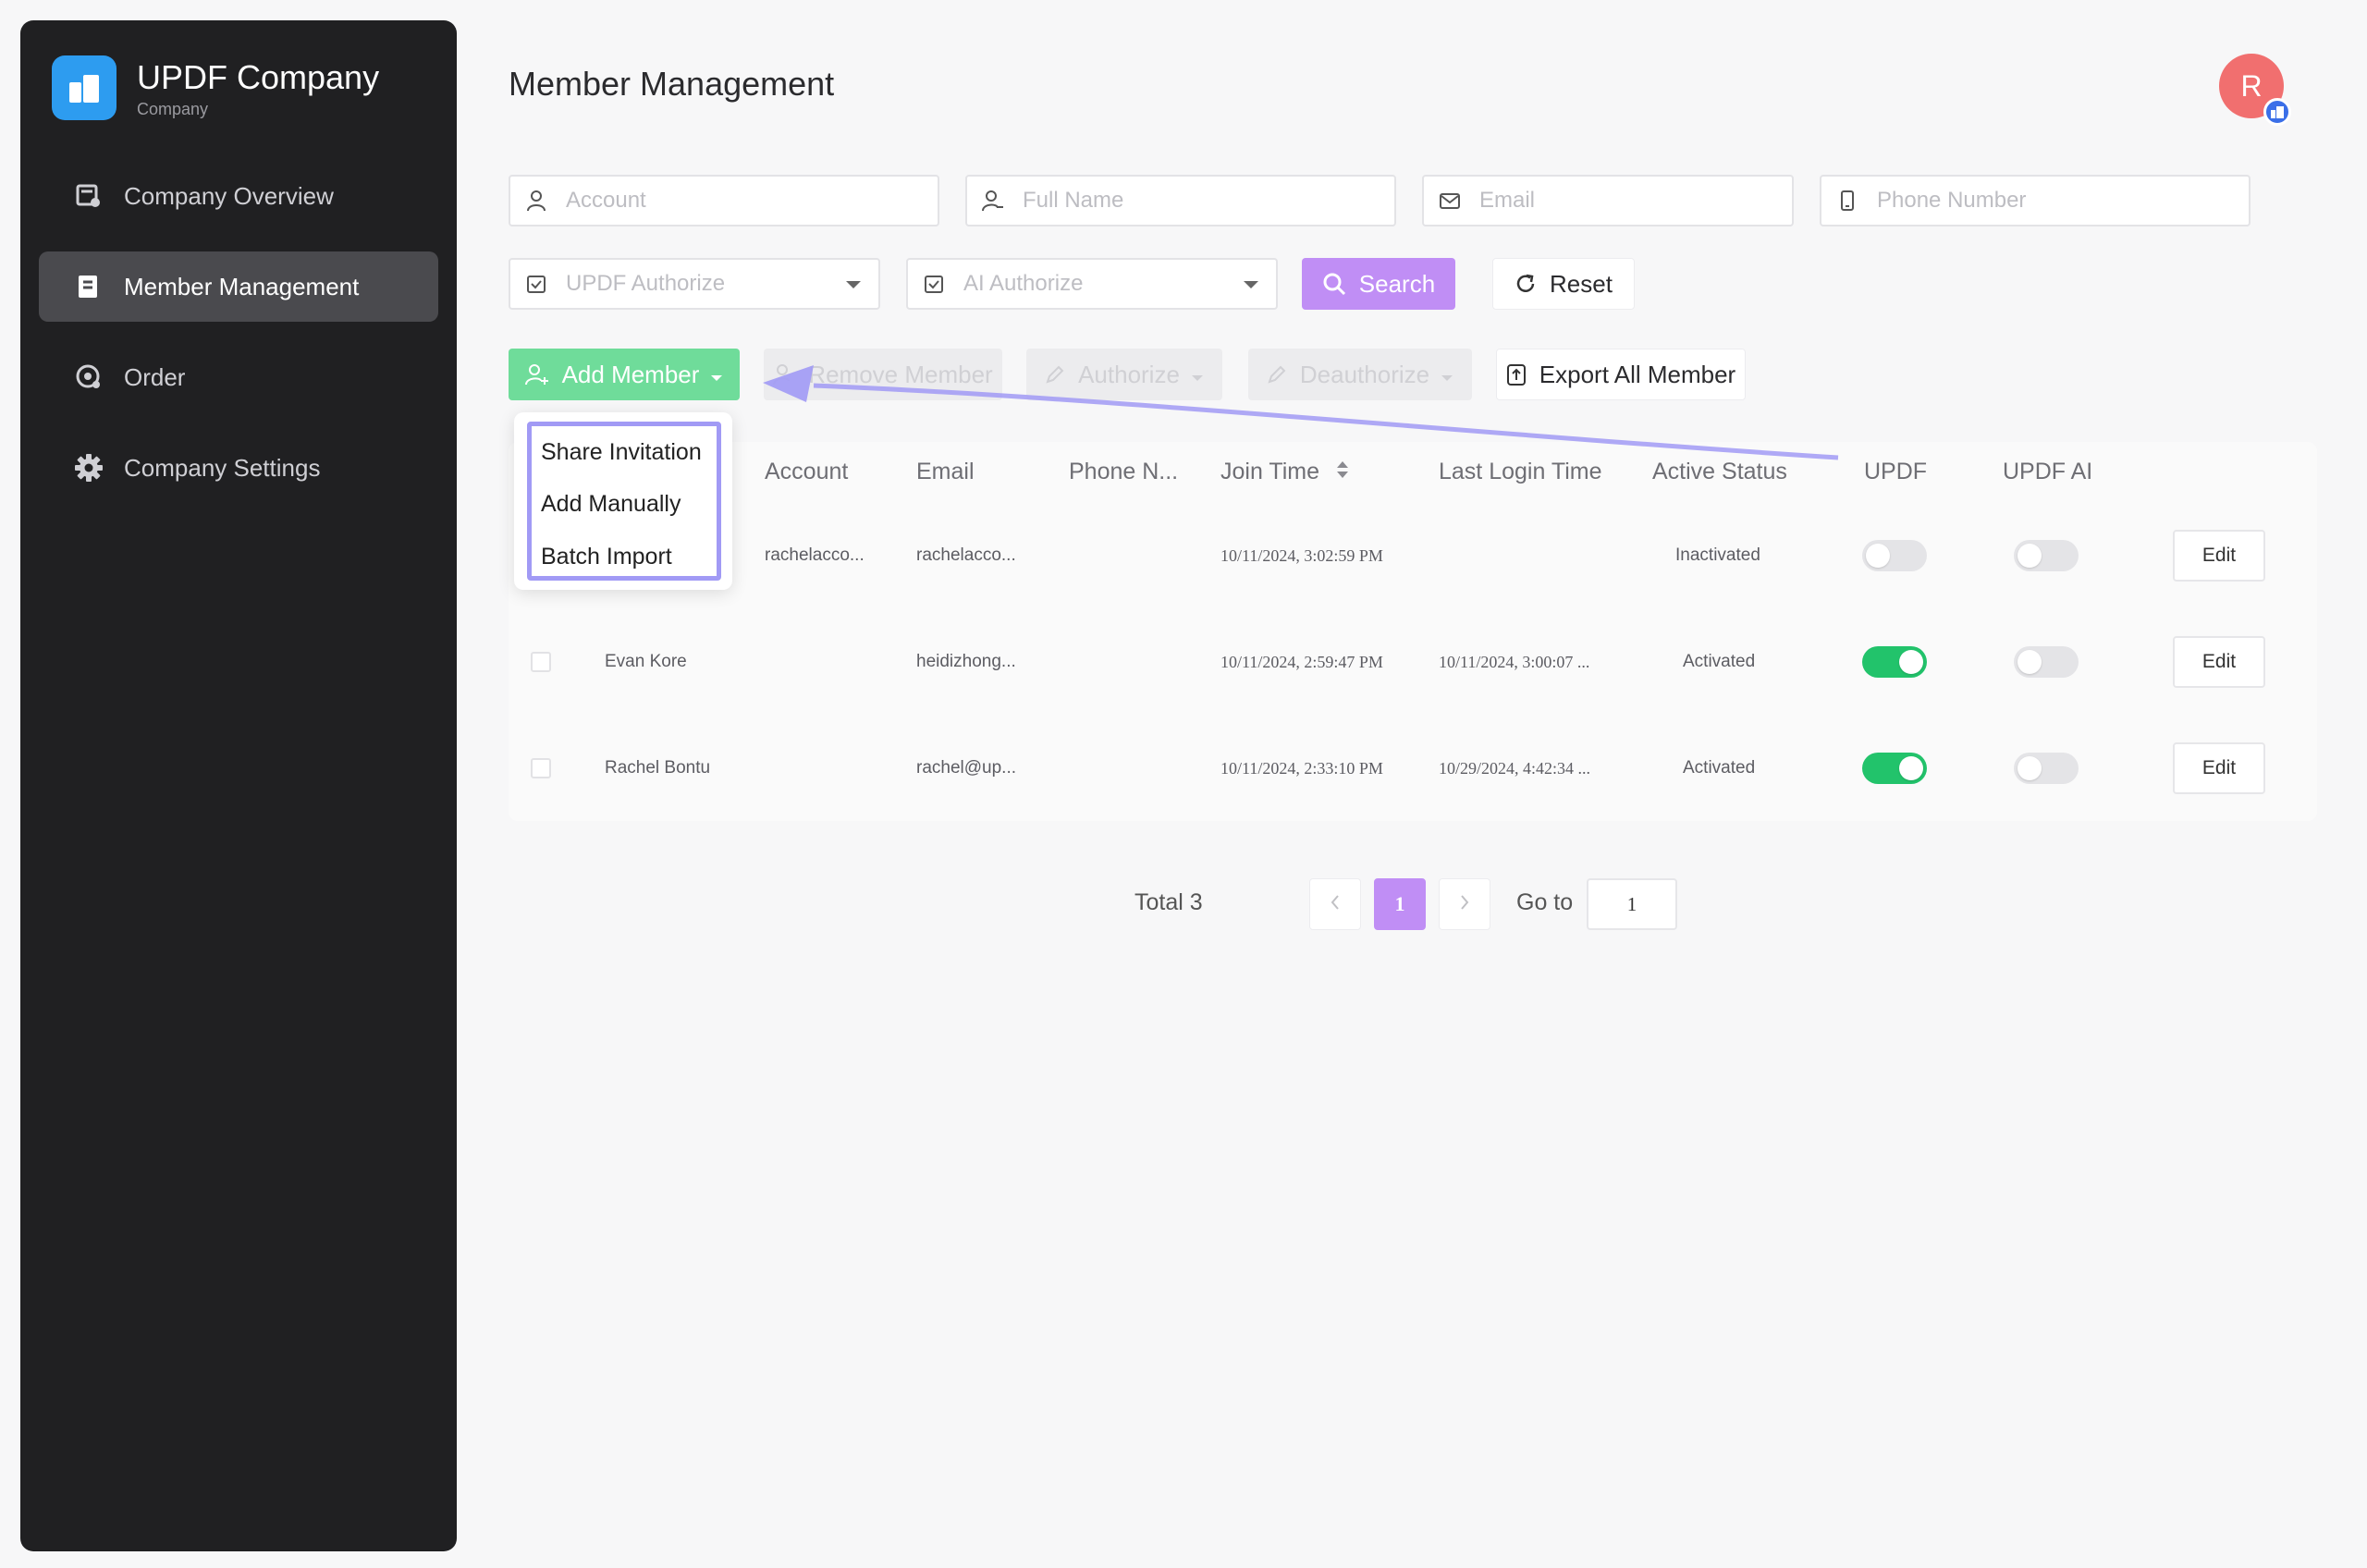 The width and height of the screenshot is (2367, 1568). What do you see at coordinates (1342, 473) in the screenshot?
I see `sort-icon` at bounding box center [1342, 473].